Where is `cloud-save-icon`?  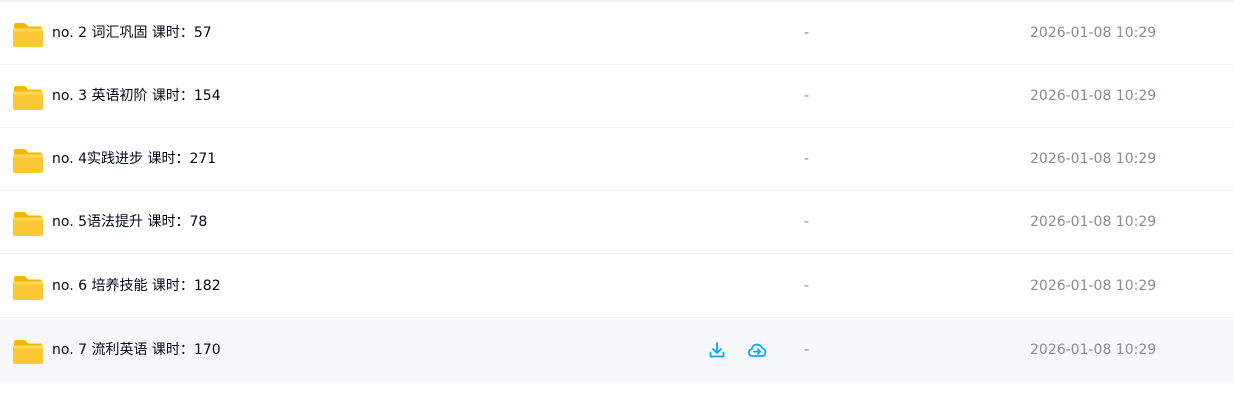 cloud-save-icon is located at coordinates (757, 350).